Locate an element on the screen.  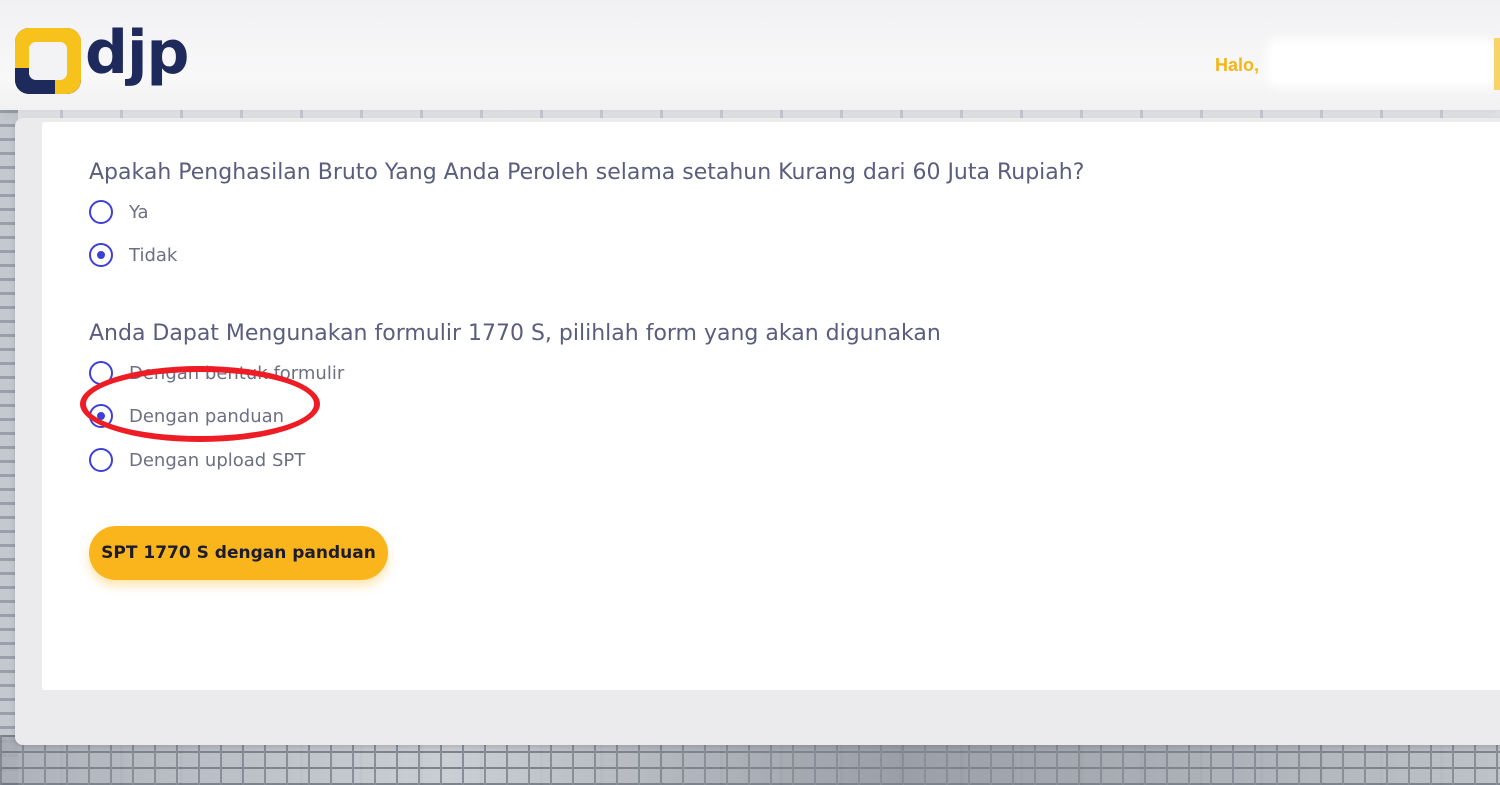
radio-option-ya: Ya is located at coordinates (119, 212).